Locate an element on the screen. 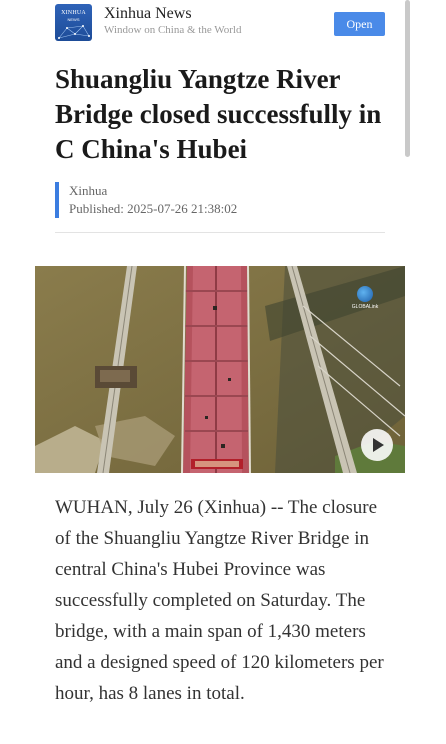 The image size is (446, 744). article-published: Published: 2025-07-26 21:38:02 is located at coordinates (153, 208).